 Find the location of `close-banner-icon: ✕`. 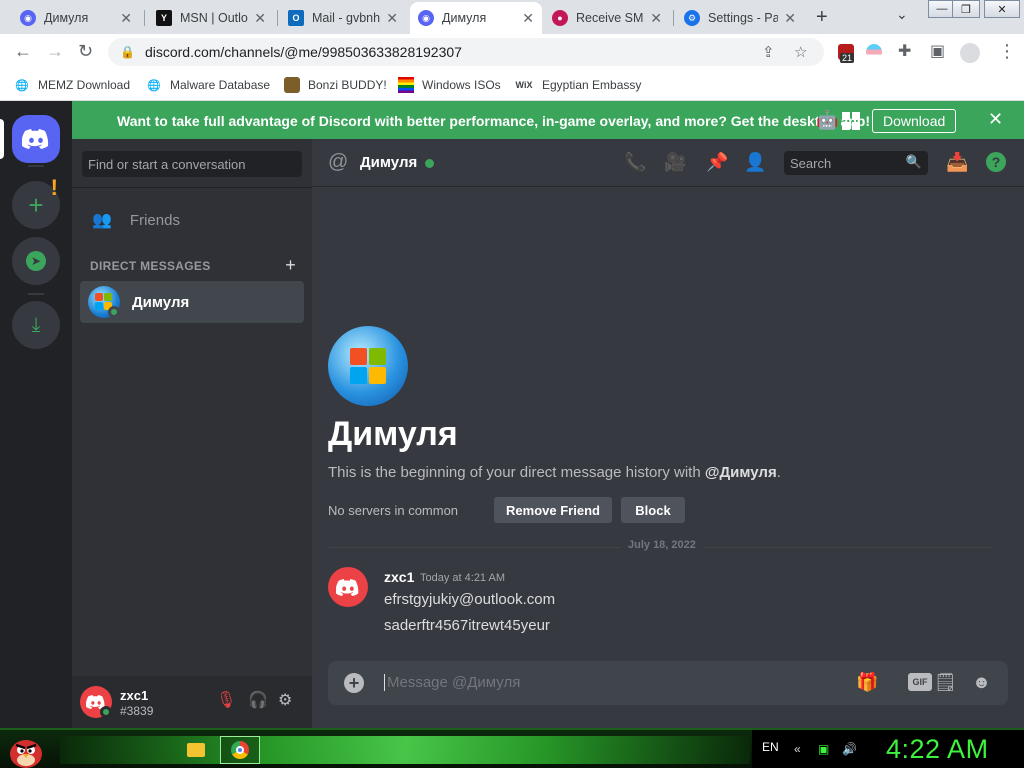

close-banner-icon: ✕ is located at coordinates (995, 119).